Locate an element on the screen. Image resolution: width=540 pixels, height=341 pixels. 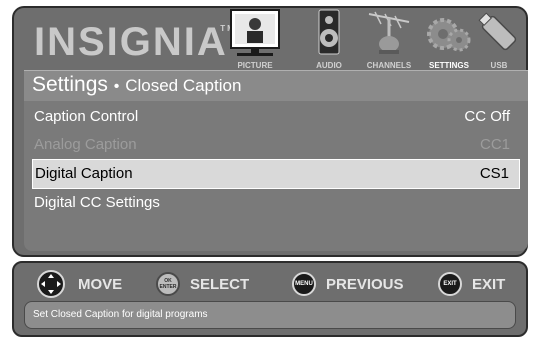
row-analog-caption: Analog Caption CC1 is located at coordinates (277, 145).